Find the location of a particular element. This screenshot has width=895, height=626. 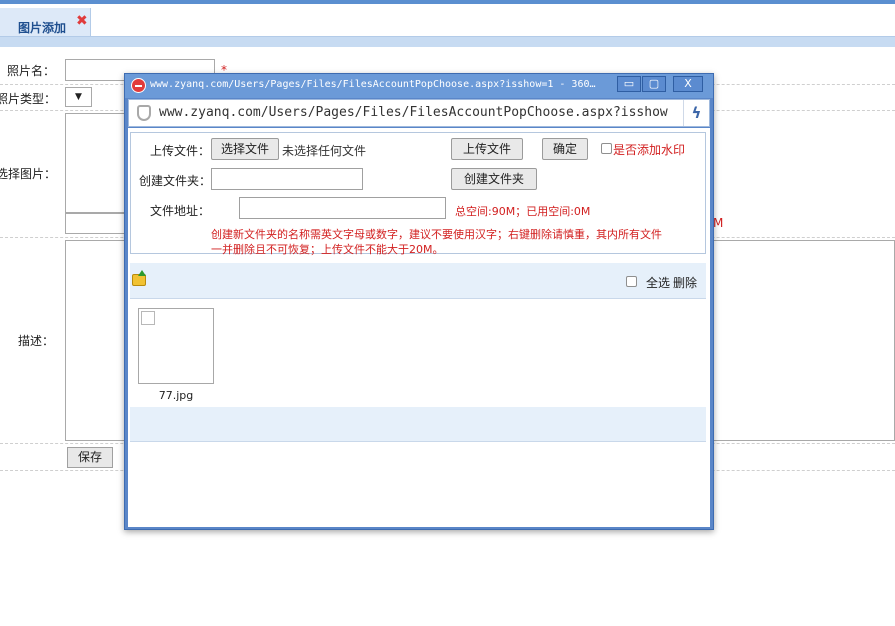

create-folder-label: 创建文件夹： is located at coordinates (175, 181).